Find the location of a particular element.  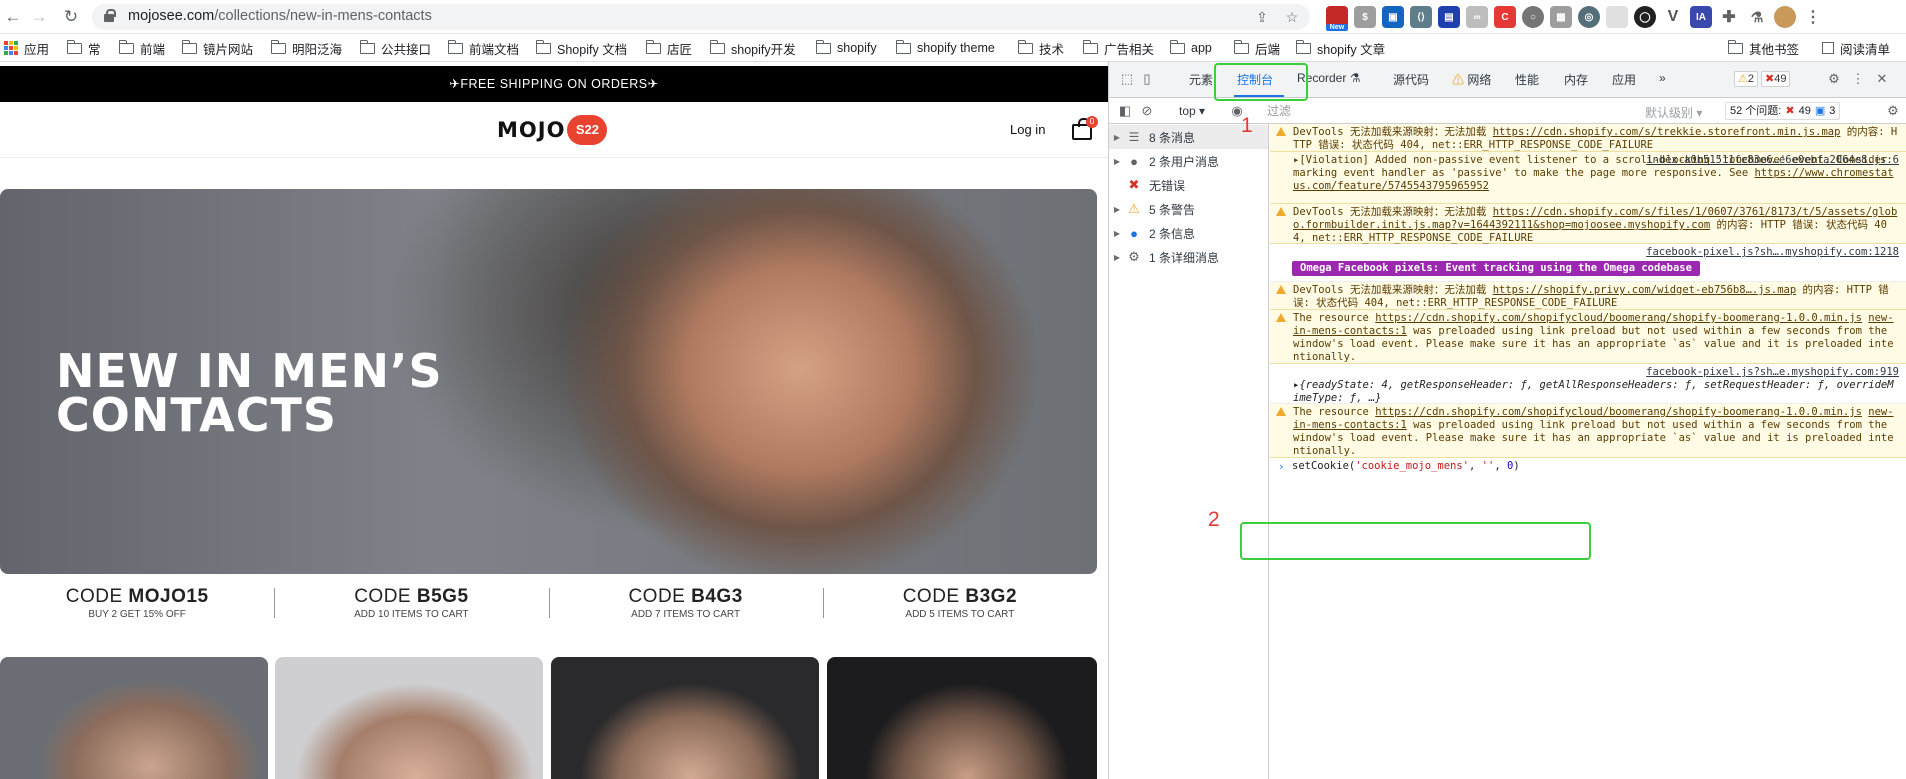

tab-performance: 性能 is located at coordinates (1527, 79).